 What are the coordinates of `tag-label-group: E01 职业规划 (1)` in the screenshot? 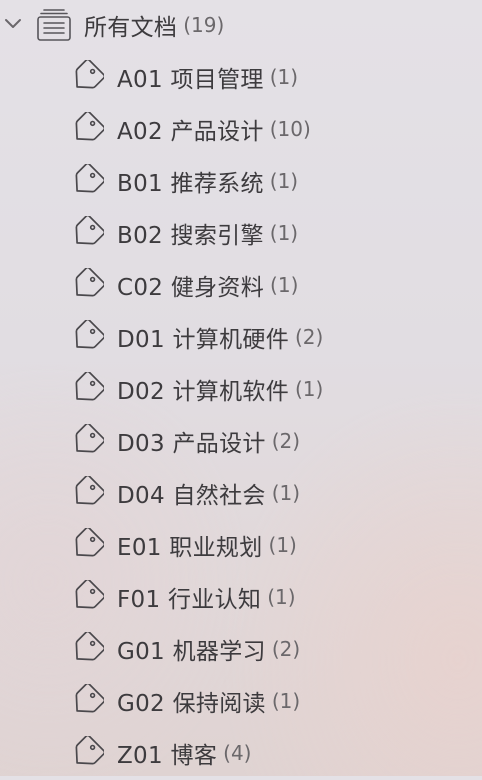 It's located at (207, 545).